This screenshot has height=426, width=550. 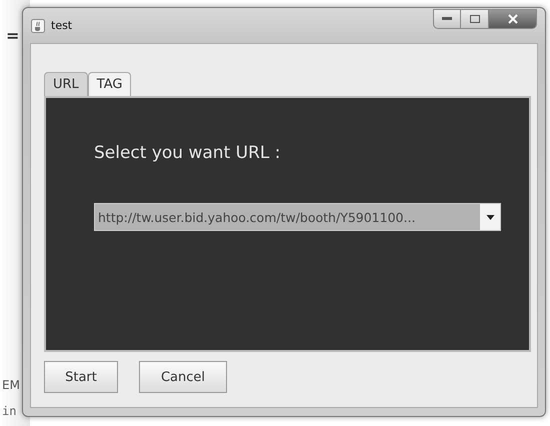 I want to click on close-icon, so click(x=513, y=19).